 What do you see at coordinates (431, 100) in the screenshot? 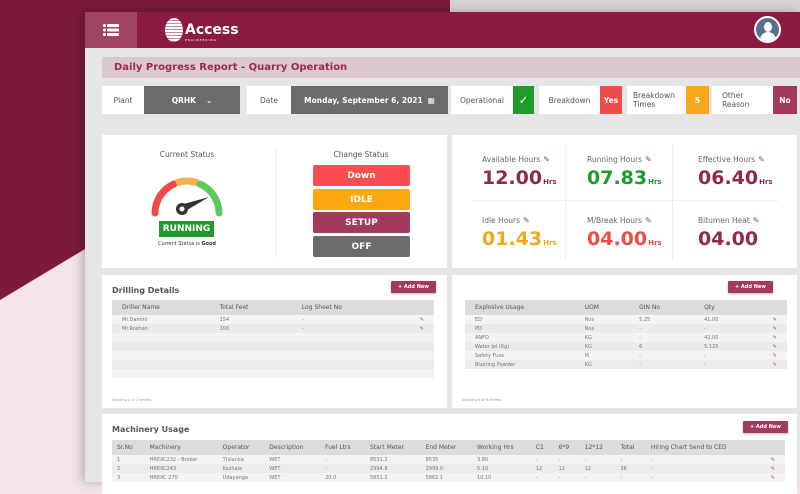
I see `calendar-icon: ▦` at bounding box center [431, 100].